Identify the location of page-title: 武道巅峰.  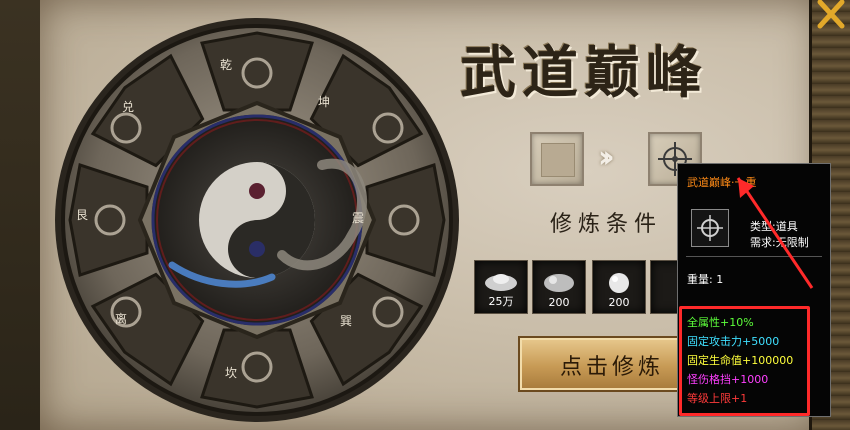
(584, 73).